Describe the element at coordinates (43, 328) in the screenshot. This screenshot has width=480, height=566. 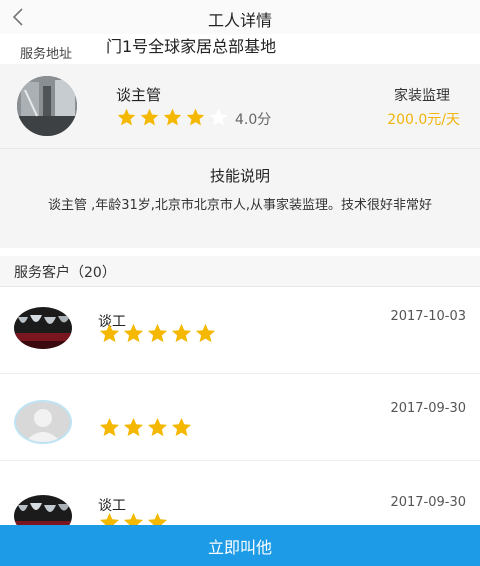
I see `reviewer-avatar` at that location.